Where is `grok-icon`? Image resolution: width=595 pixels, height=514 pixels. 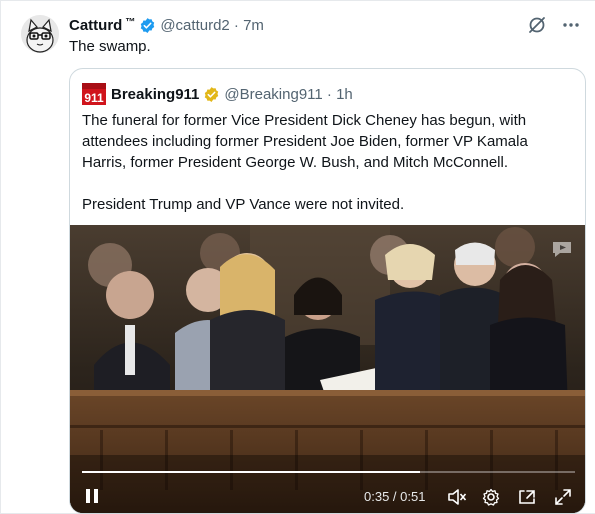
grok-icon is located at coordinates (537, 25).